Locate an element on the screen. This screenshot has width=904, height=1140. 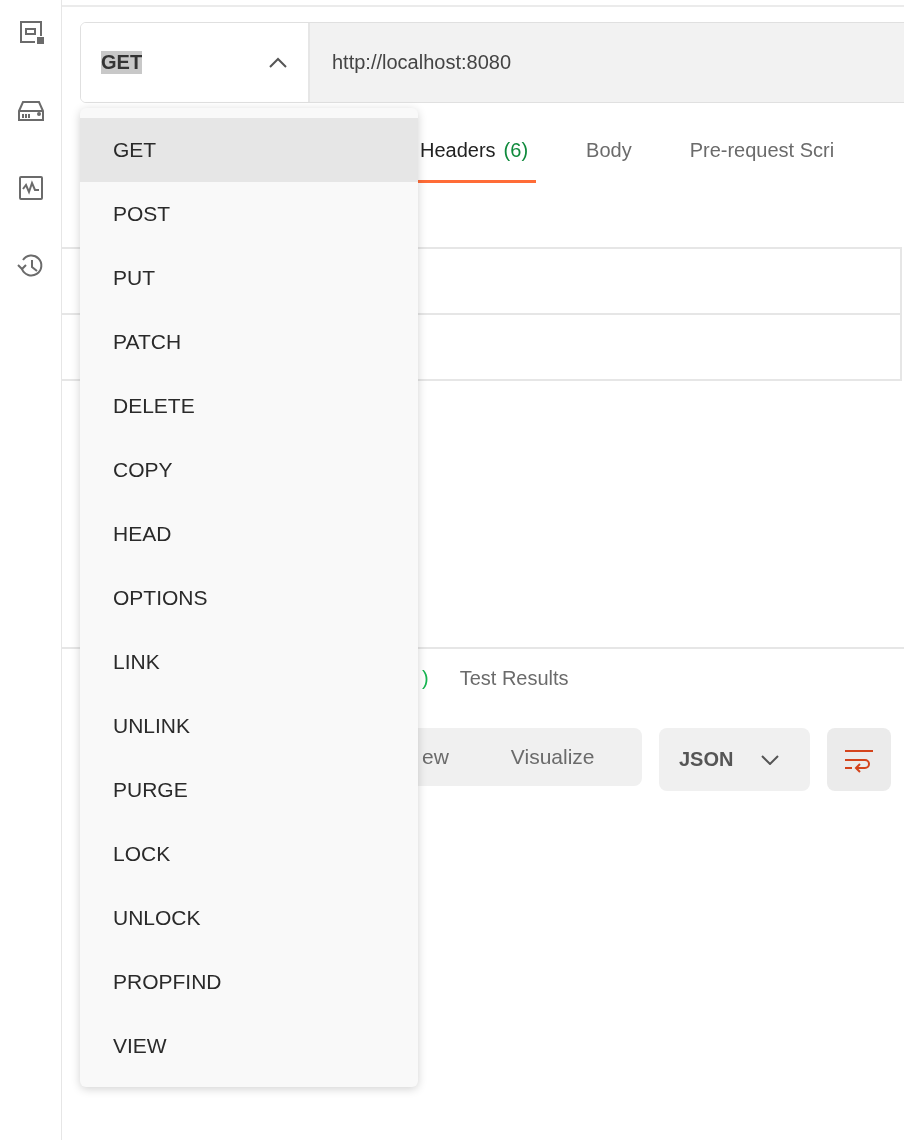
method-option: DELETE is located at coordinates (249, 406).